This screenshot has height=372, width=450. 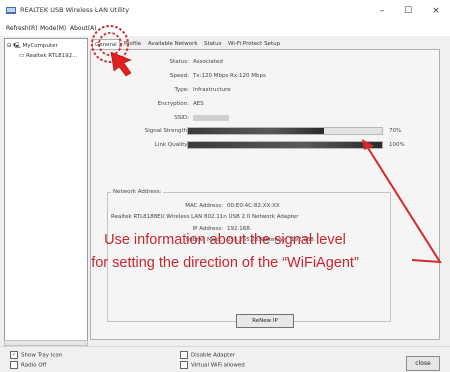 I want to click on signal-strength-percent: 70%, so click(x=395, y=131).